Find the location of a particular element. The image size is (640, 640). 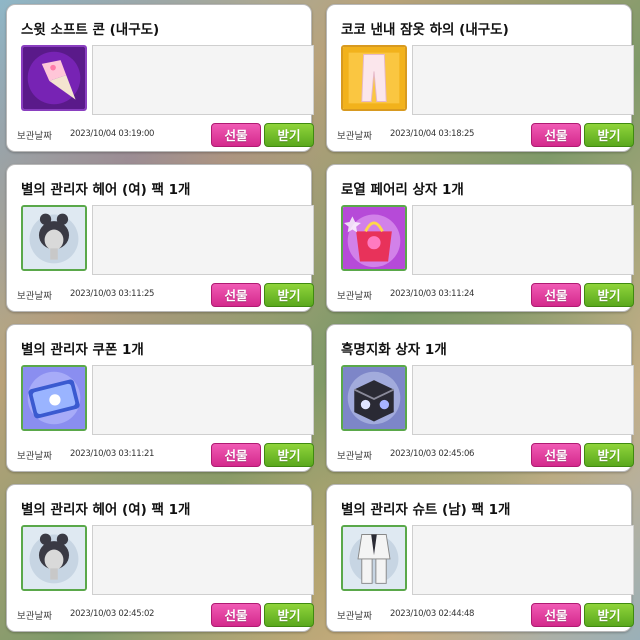

item-name: 흑명지화 상자 1개 is located at coordinates (394, 350).